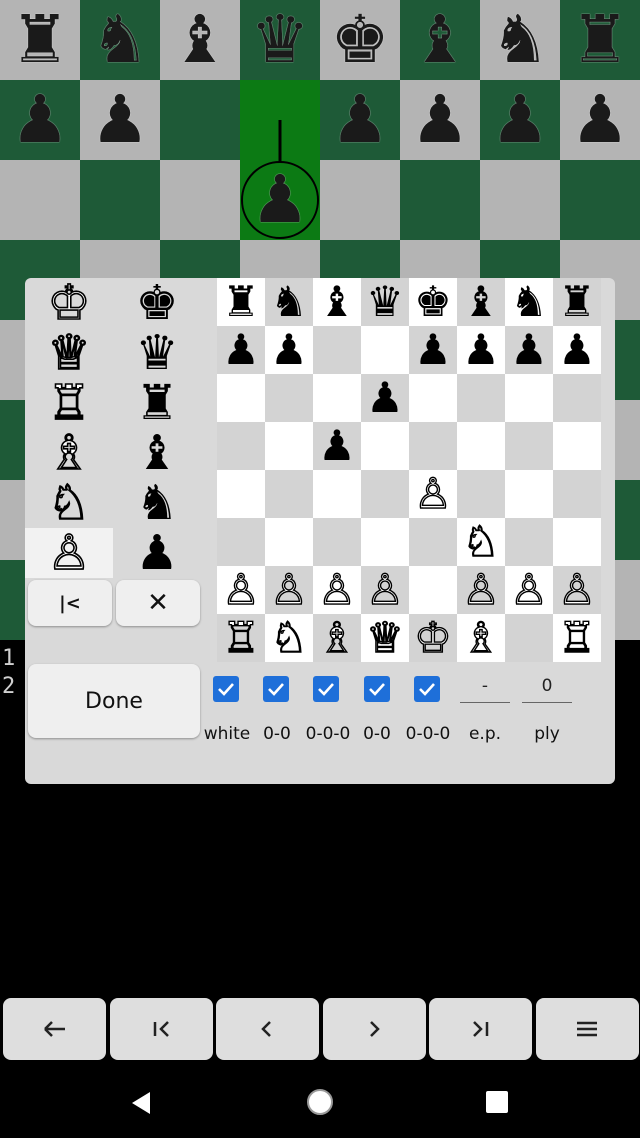  Describe the element at coordinates (547, 689) in the screenshot. I see `ply-field: 0` at that location.